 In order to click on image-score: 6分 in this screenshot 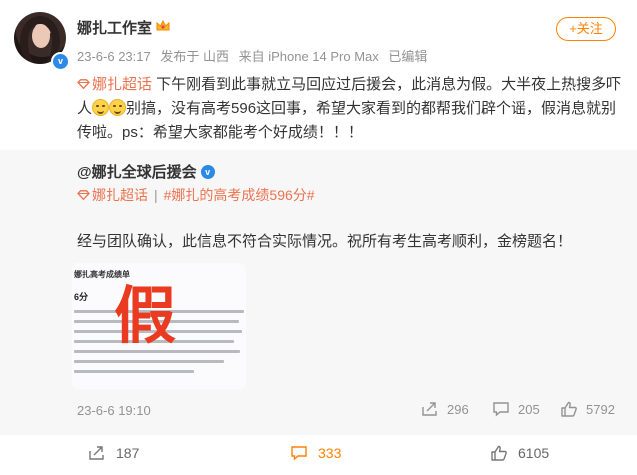, I will do `click(81, 297)`.